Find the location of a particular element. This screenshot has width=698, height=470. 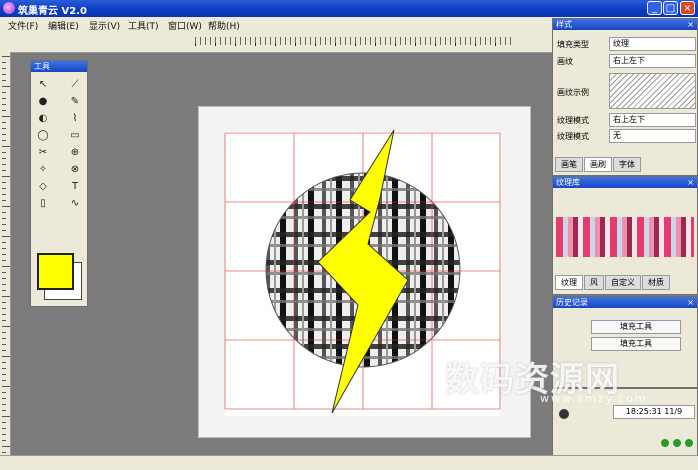

tool-icon: ▯ is located at coordinates (43, 203).